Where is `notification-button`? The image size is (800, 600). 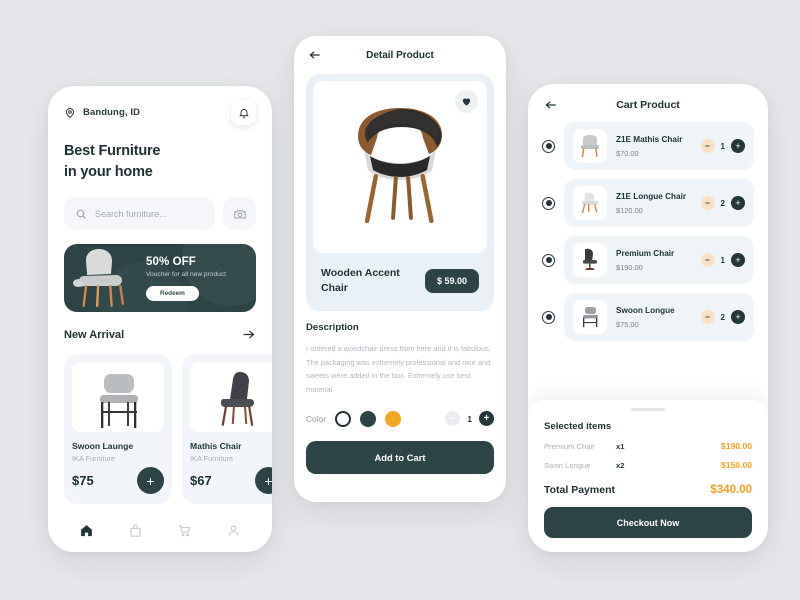
notification-button is located at coordinates (243, 112).